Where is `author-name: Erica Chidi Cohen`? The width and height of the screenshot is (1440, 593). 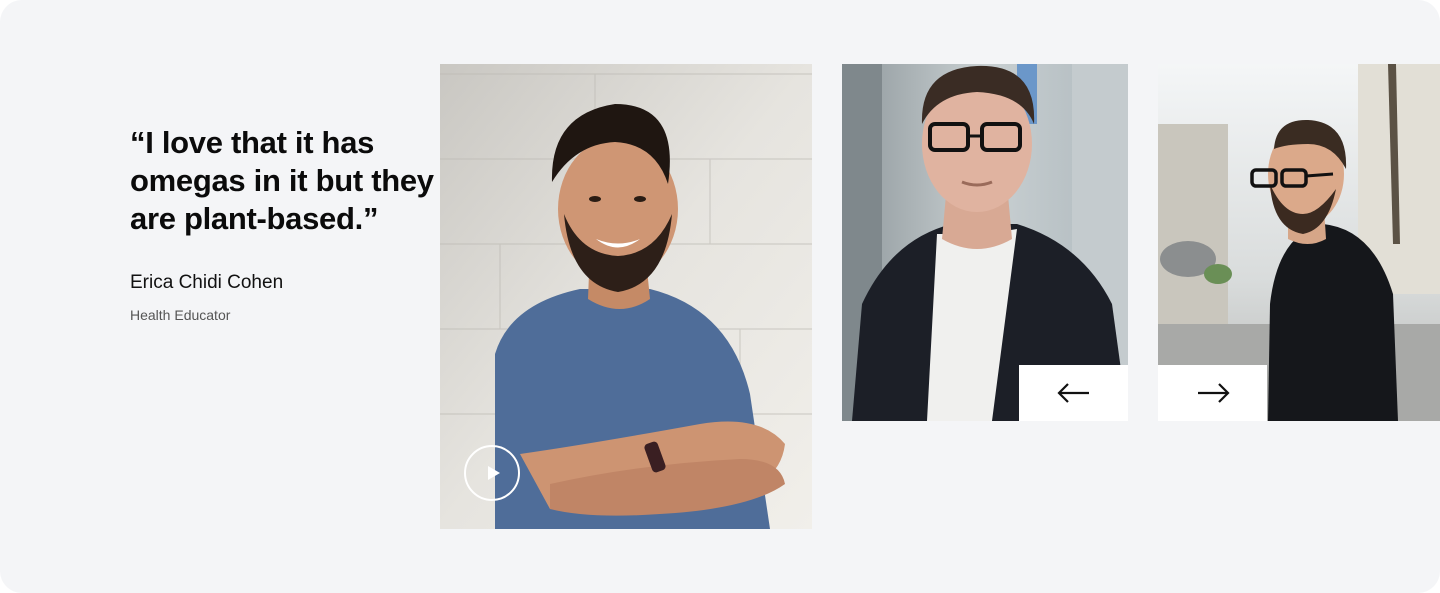 author-name: Erica Chidi Cohen is located at coordinates (207, 282).